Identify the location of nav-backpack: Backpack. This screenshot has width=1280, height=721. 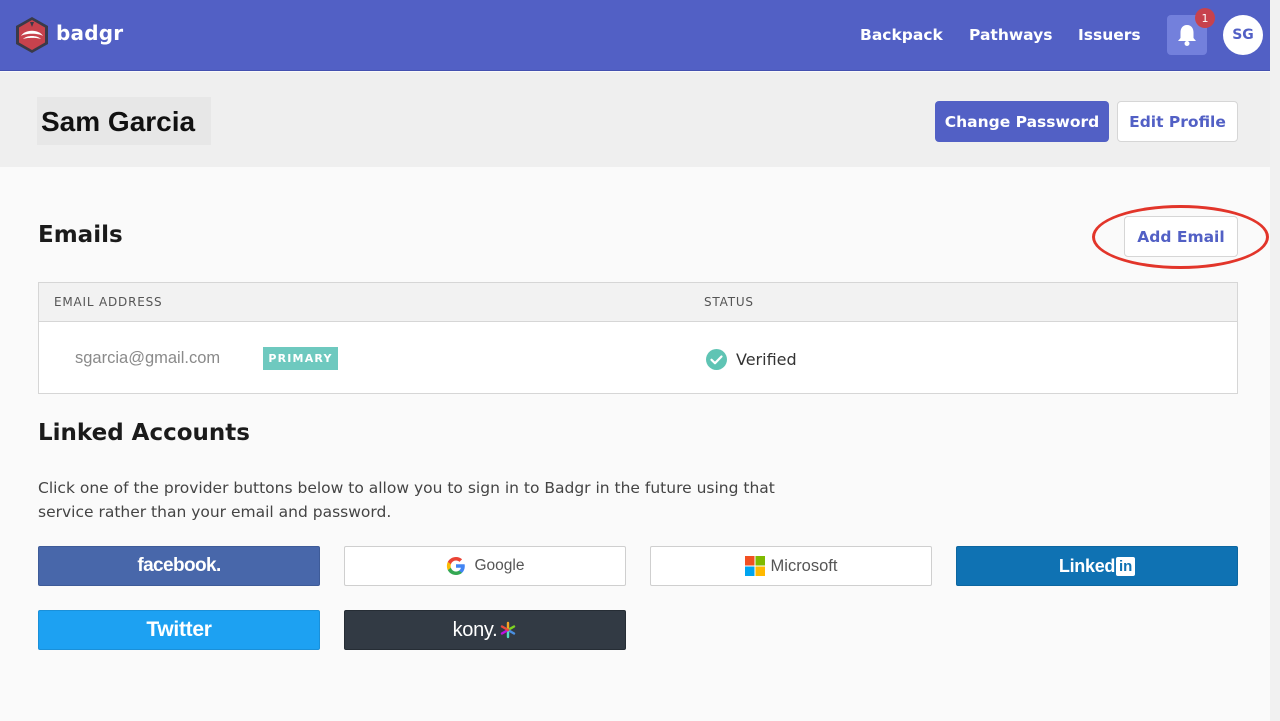
(901, 35).